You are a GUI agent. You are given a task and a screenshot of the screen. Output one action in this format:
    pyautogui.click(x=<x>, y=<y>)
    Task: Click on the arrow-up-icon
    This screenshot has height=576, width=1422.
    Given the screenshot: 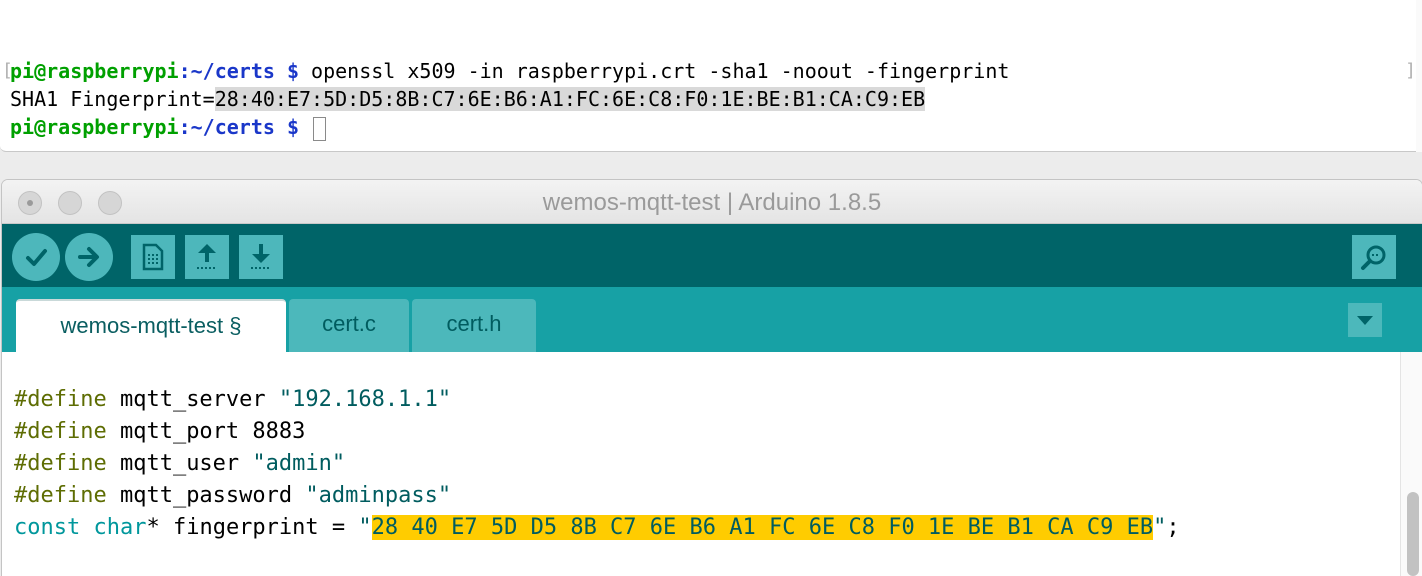 What is the action you would take?
    pyautogui.click(x=207, y=256)
    